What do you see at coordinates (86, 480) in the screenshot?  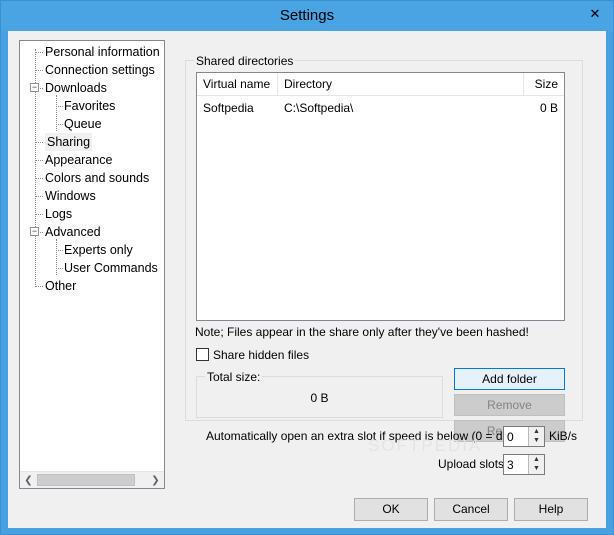 I see `scroll-thumb` at bounding box center [86, 480].